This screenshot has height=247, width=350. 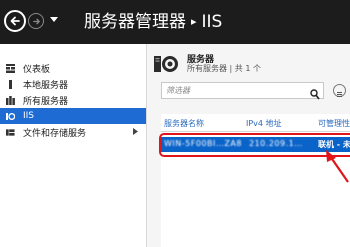 I want to click on sidebar-item-file-storage: 文件和存储服务, so click(x=73, y=132).